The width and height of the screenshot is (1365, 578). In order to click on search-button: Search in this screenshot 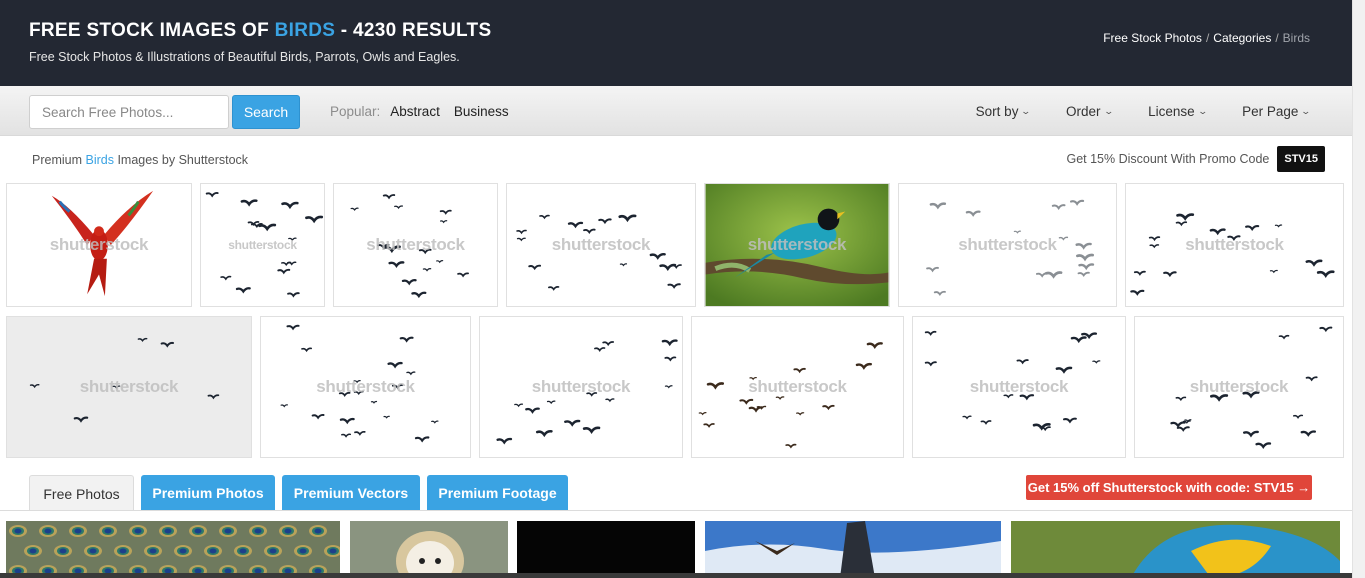, I will do `click(266, 112)`.